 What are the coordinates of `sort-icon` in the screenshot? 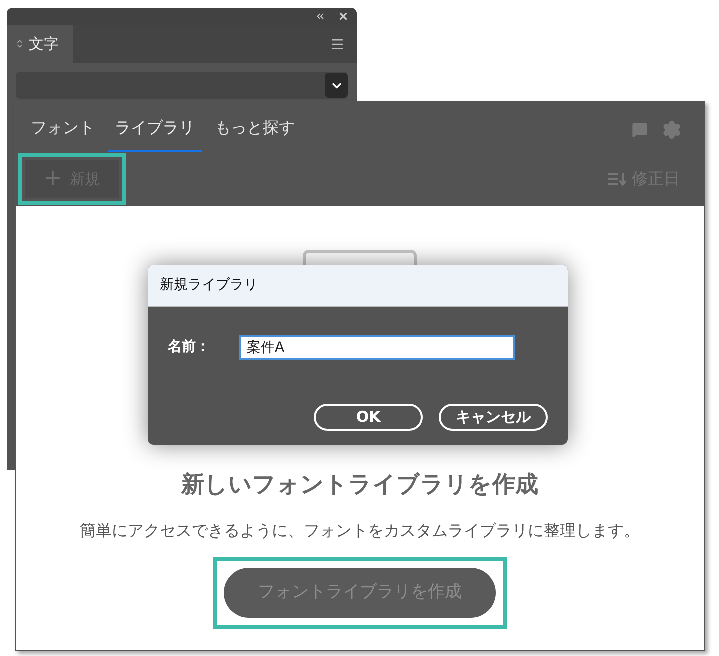 It's located at (617, 179).